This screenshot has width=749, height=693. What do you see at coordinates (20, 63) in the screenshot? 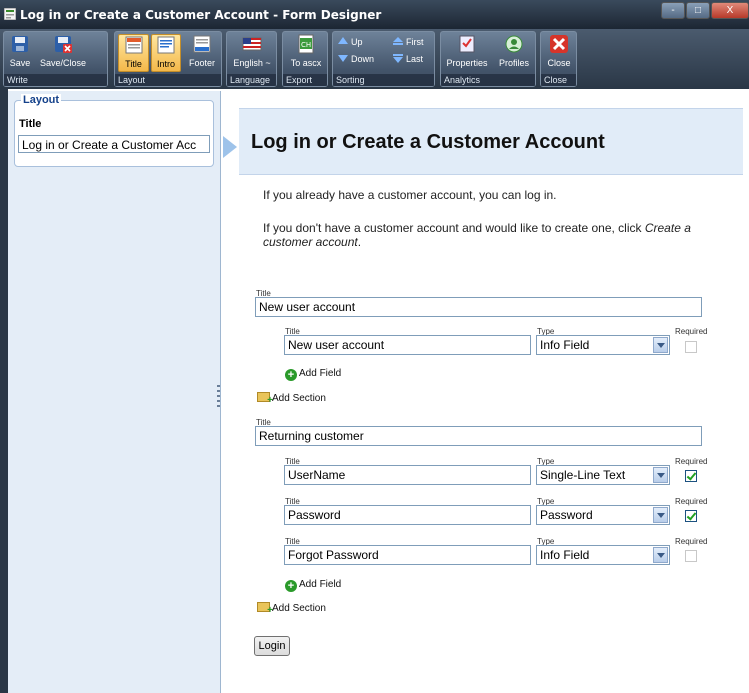
I see `save-label: Save` at bounding box center [20, 63].